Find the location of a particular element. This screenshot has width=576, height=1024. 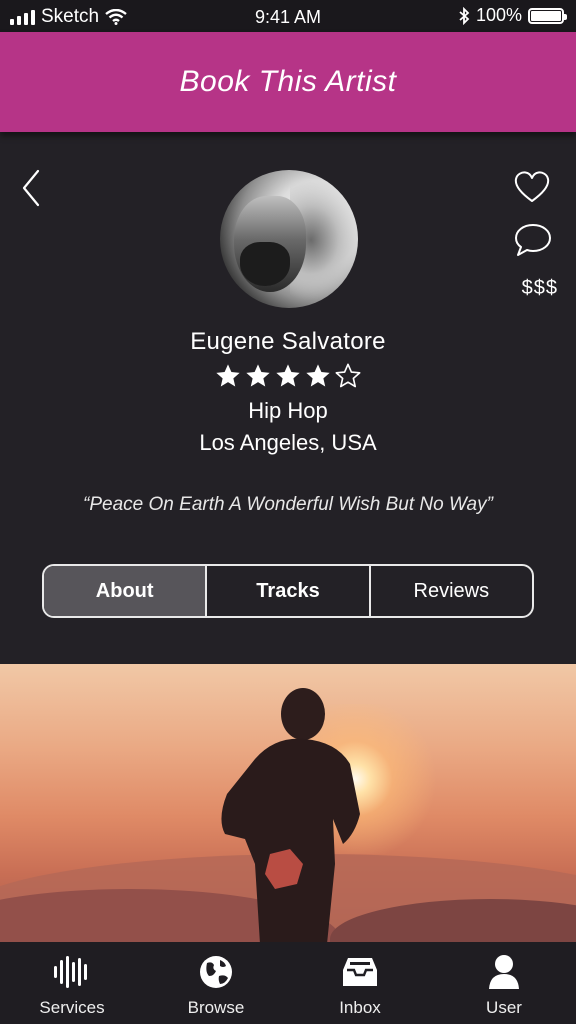

artist-genre: Hip Hop is located at coordinates (288, 410).